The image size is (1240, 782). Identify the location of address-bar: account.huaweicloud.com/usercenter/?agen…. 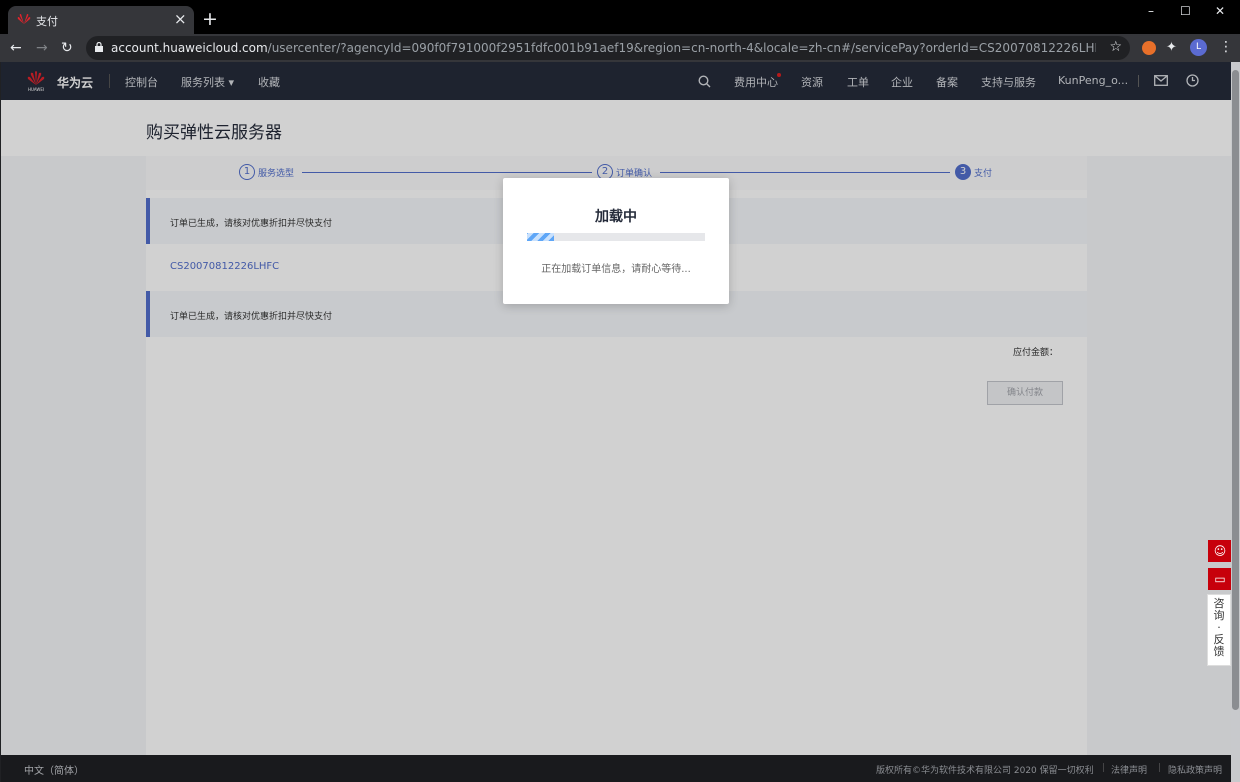
(608, 48).